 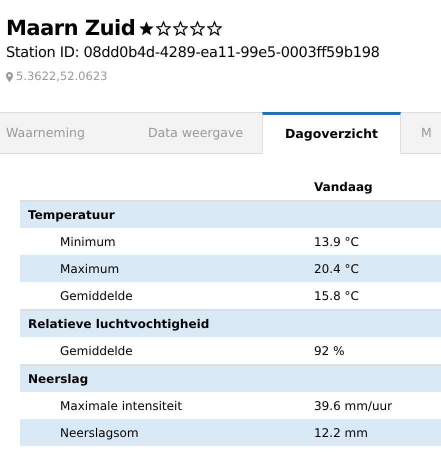 What do you see at coordinates (89, 269) in the screenshot?
I see `row-label: Maximum` at bounding box center [89, 269].